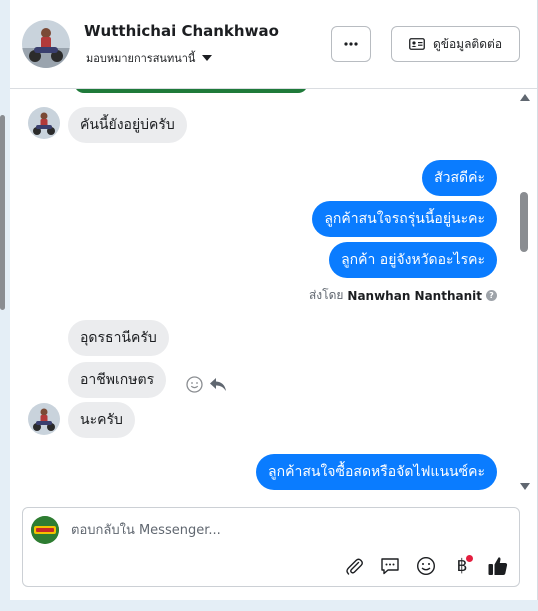  Describe the element at coordinates (101, 420) in the screenshot. I see `incoming-message-bubble: นะครับ` at that location.